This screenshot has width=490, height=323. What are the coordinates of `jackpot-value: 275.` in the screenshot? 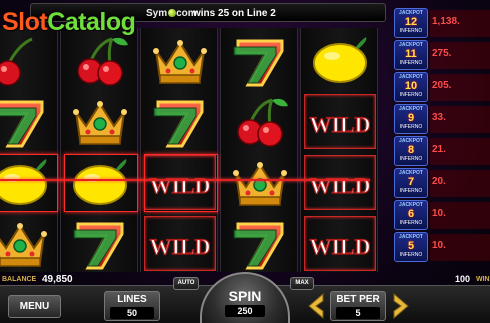 It's located at (442, 53).